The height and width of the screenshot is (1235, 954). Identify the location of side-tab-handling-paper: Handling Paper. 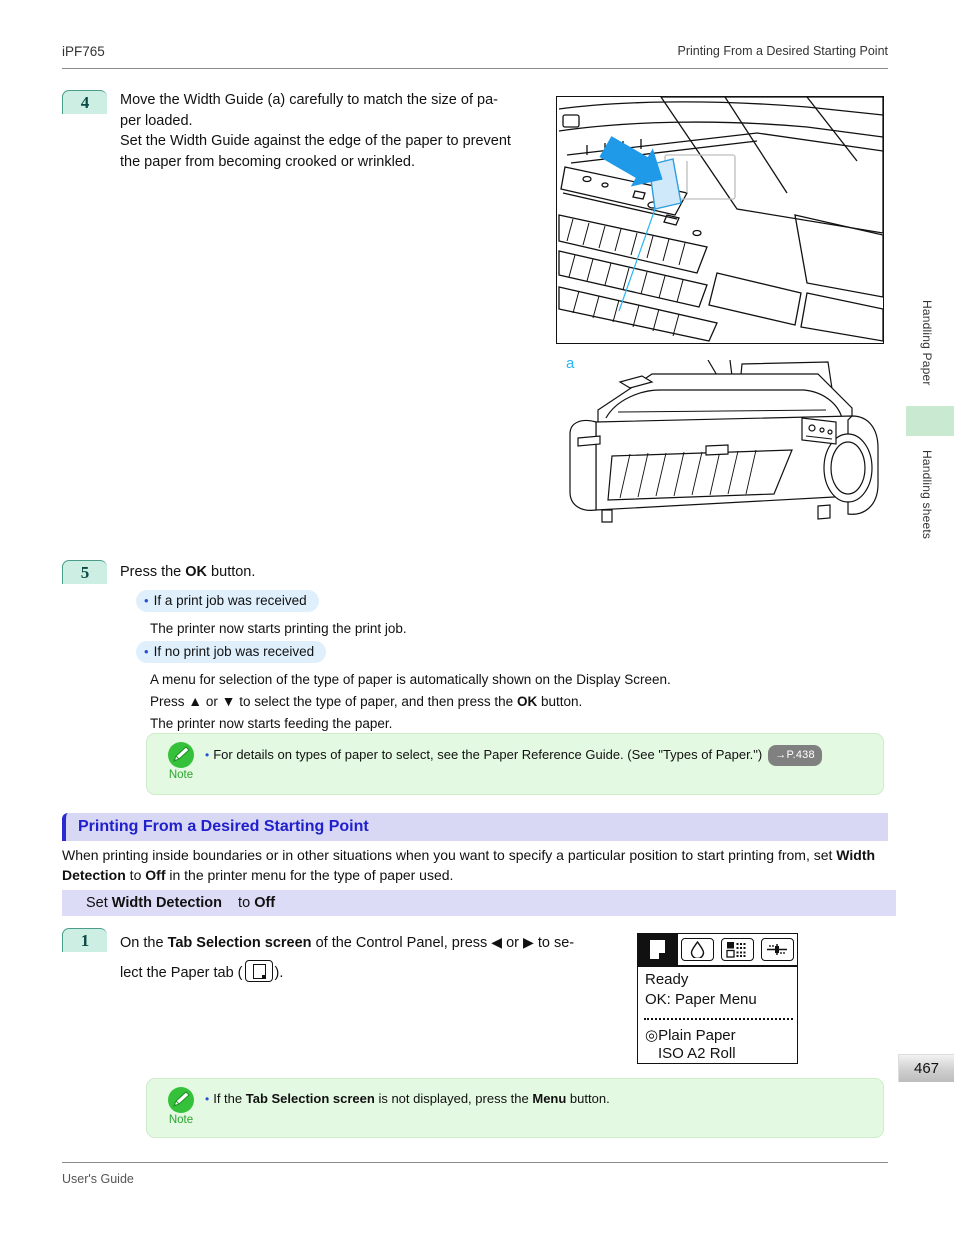
(927, 343).